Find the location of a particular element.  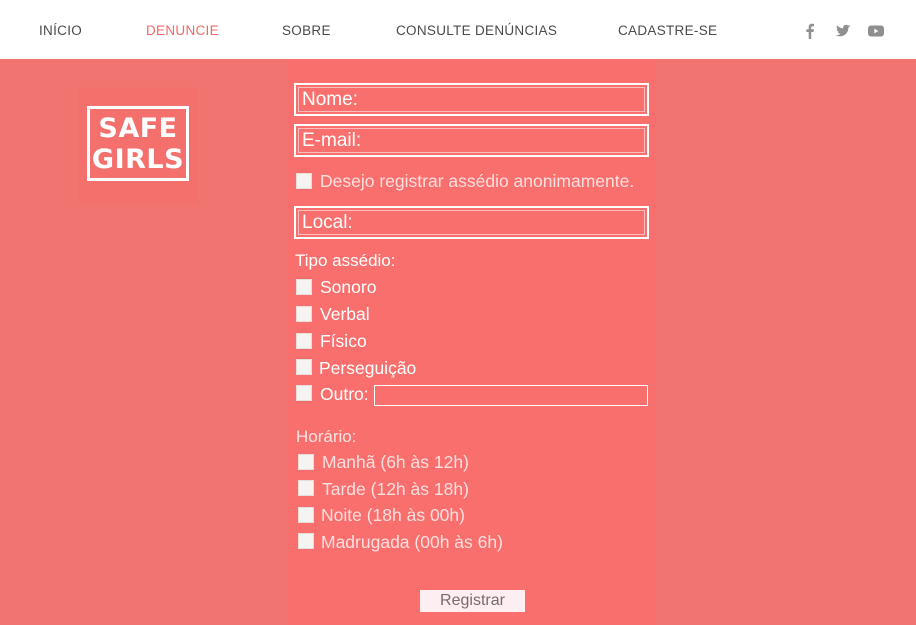

checkbox-manha is located at coordinates (306, 462).